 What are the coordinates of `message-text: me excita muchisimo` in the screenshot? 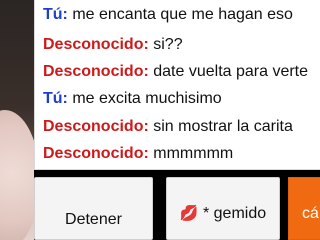 It's located at (147, 98).